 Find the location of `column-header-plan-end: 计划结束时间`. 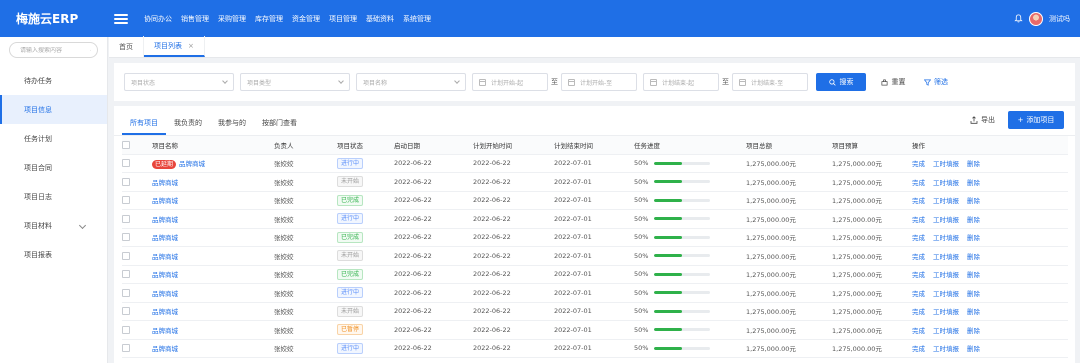

column-header-plan-end: 计划结束时间 is located at coordinates (594, 145).